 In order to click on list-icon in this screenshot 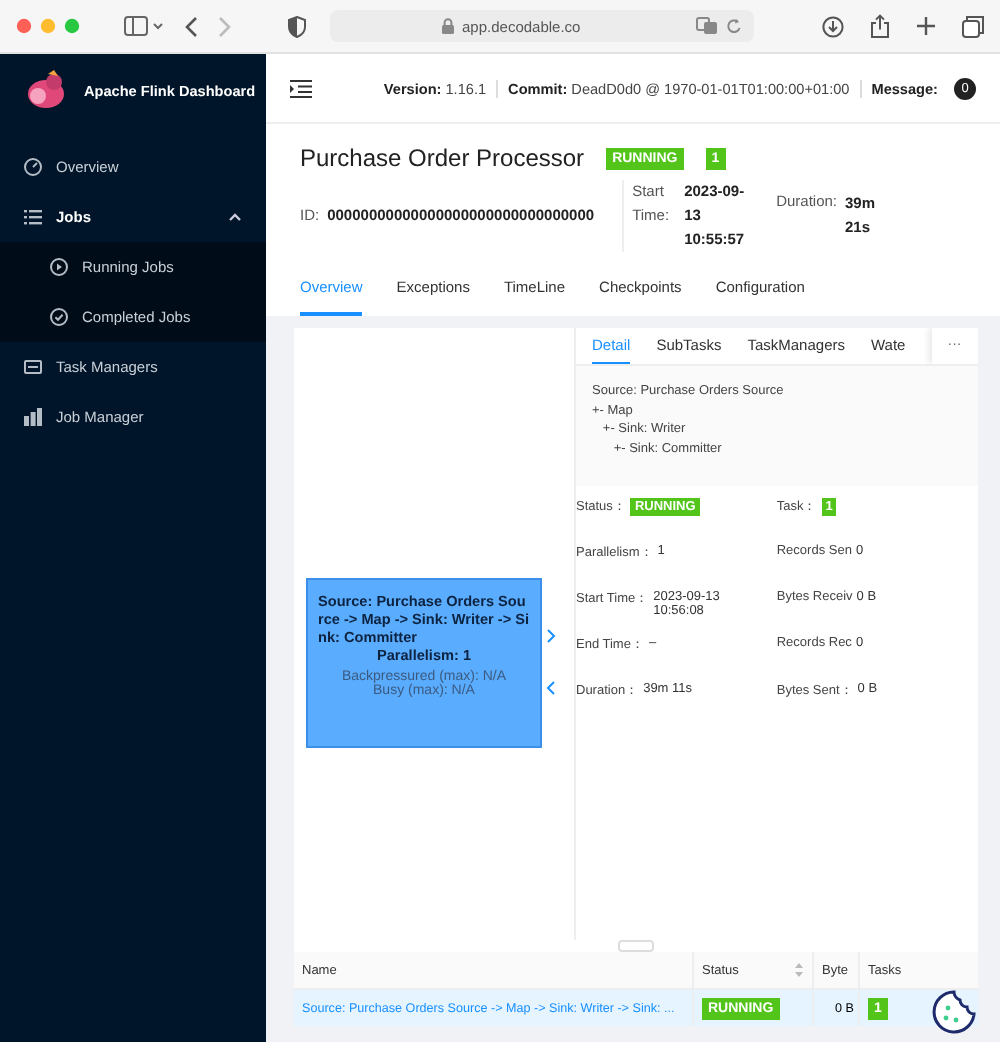, I will do `click(33, 217)`.